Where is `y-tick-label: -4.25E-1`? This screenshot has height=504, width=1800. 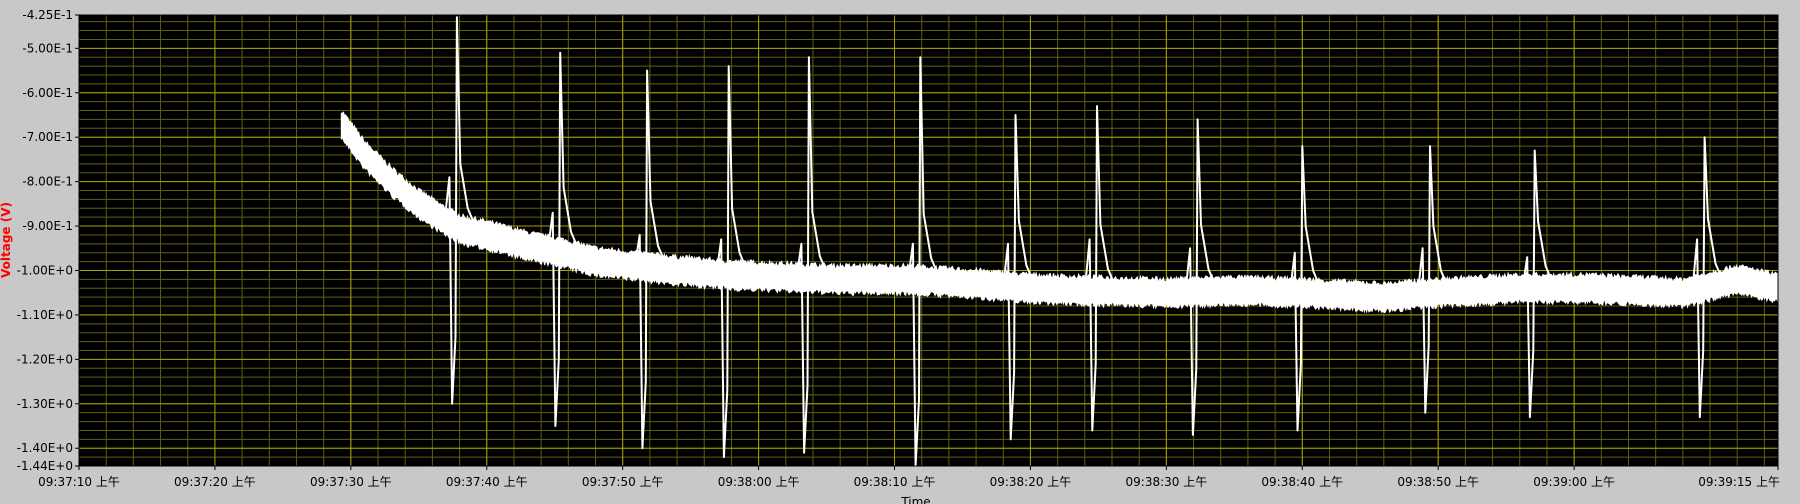 y-tick-label: -4.25E-1 is located at coordinates (47, 15).